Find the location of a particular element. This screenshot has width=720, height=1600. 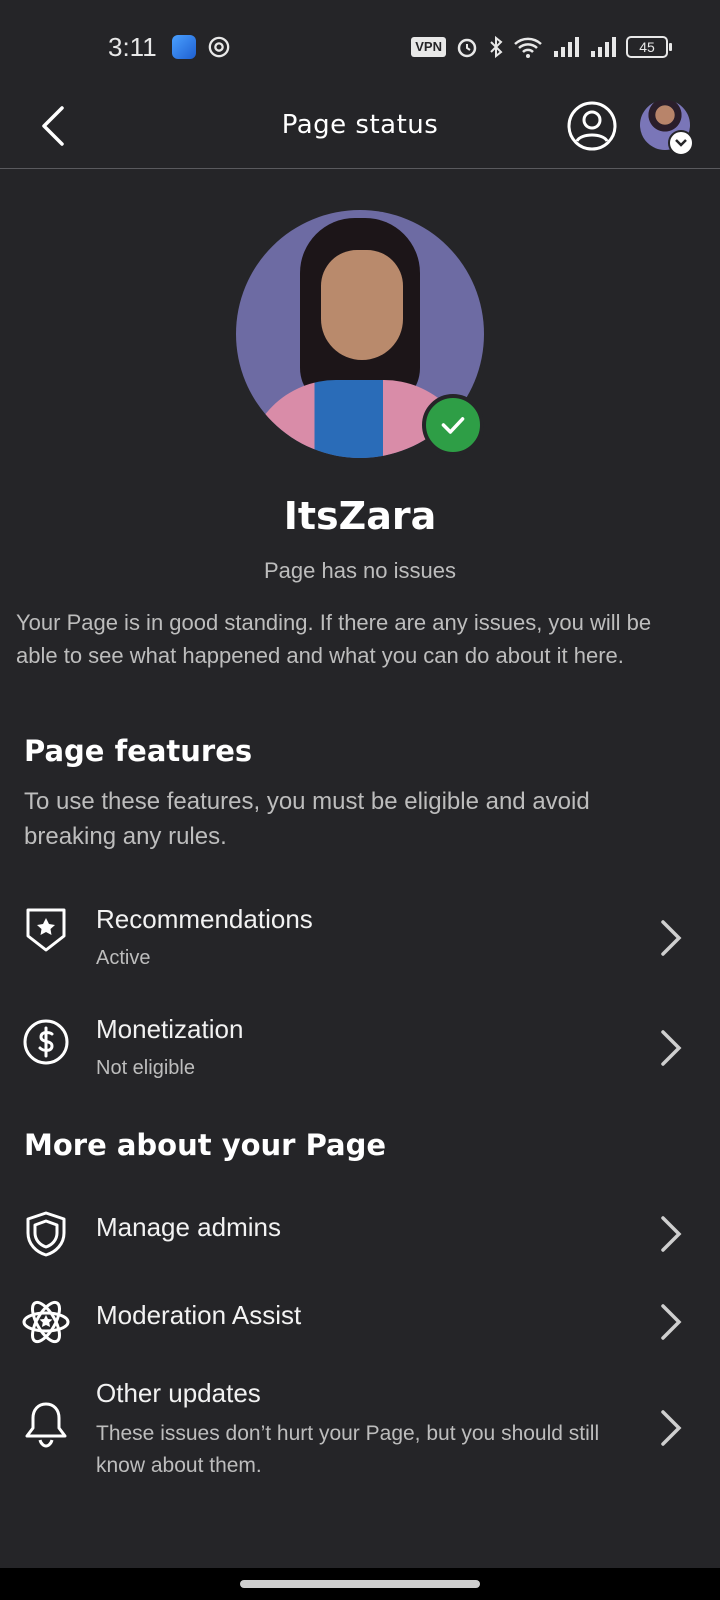

app-header: Page status is located at coordinates (360, 126).